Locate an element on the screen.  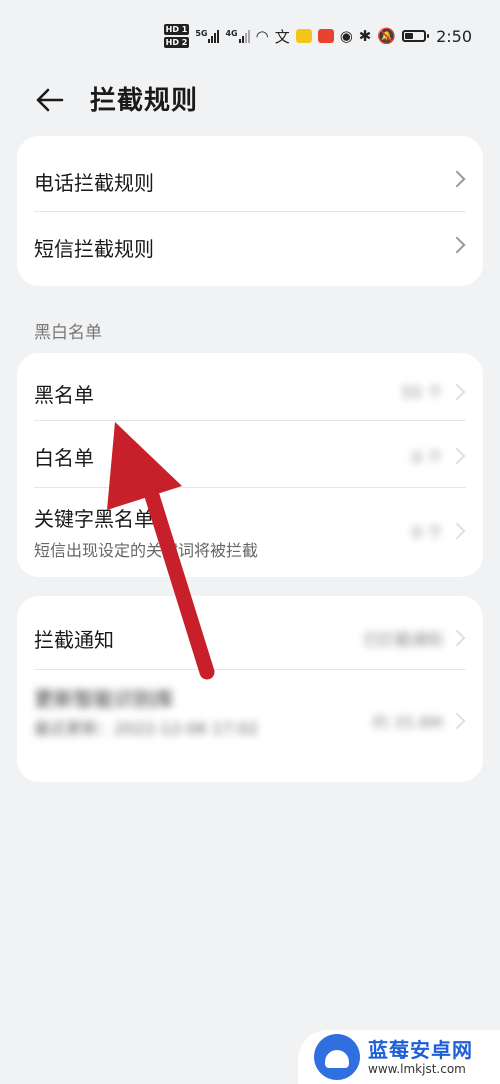
watermark: 蓝莓安卓网 www.lmkjst.com is located at coordinates (399, 1057).